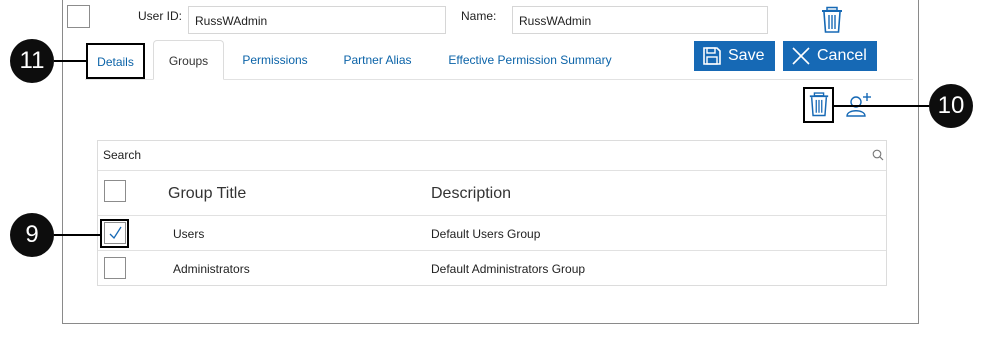 The height and width of the screenshot is (337, 984). Describe the element at coordinates (479, 16) in the screenshot. I see `name-label: Name:` at that location.